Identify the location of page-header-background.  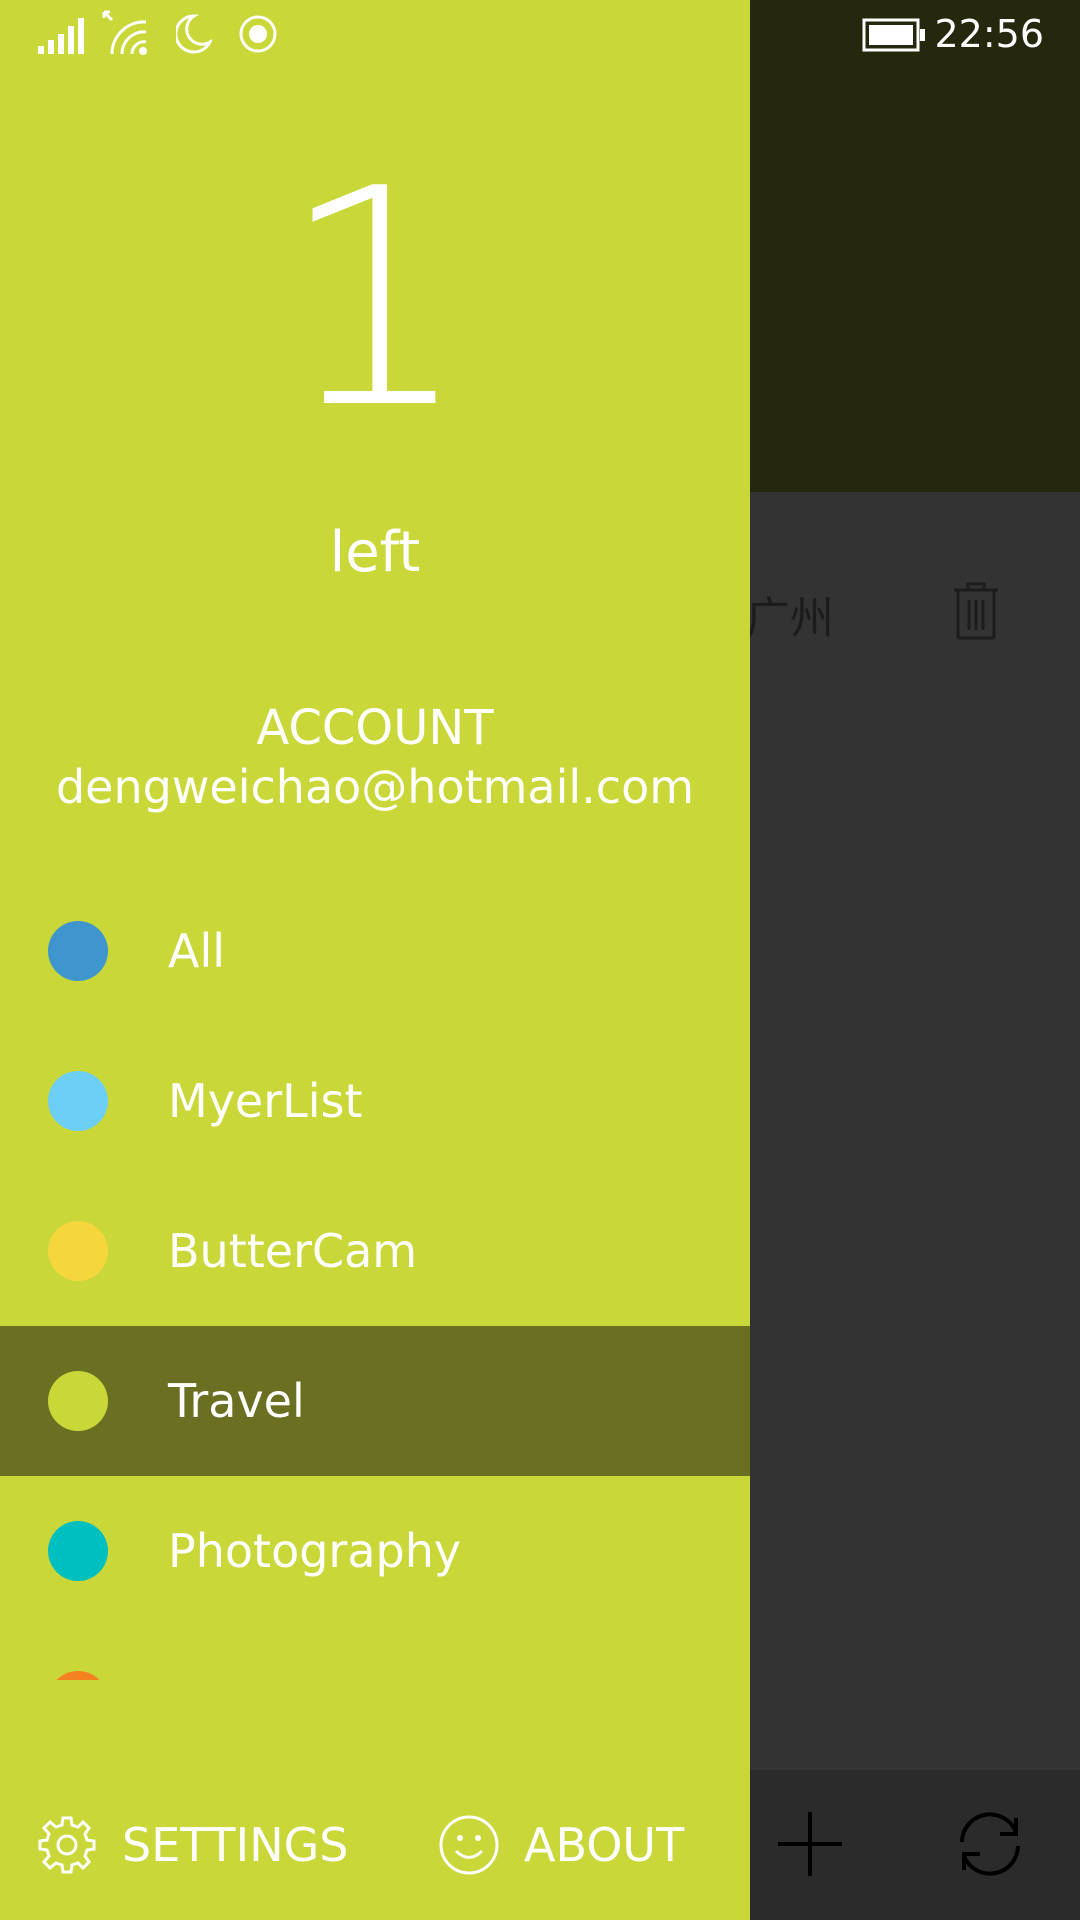
(915, 246).